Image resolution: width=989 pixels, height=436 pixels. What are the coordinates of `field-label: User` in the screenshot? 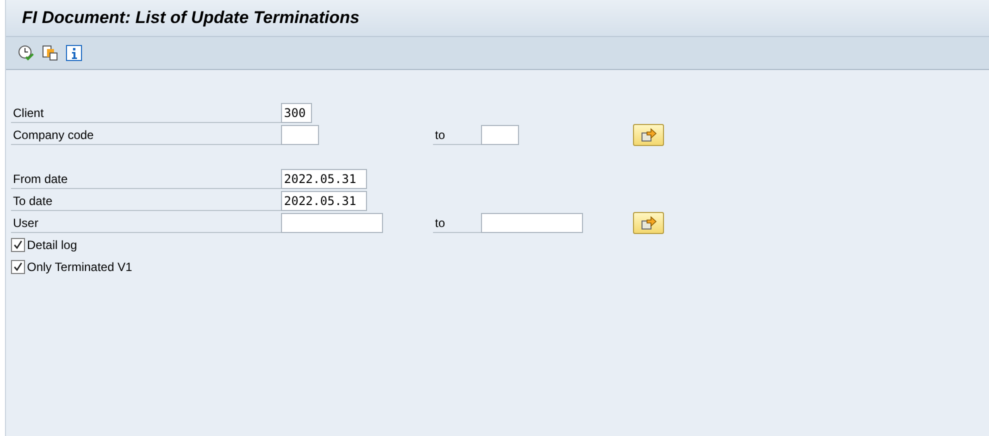 It's located at (146, 223).